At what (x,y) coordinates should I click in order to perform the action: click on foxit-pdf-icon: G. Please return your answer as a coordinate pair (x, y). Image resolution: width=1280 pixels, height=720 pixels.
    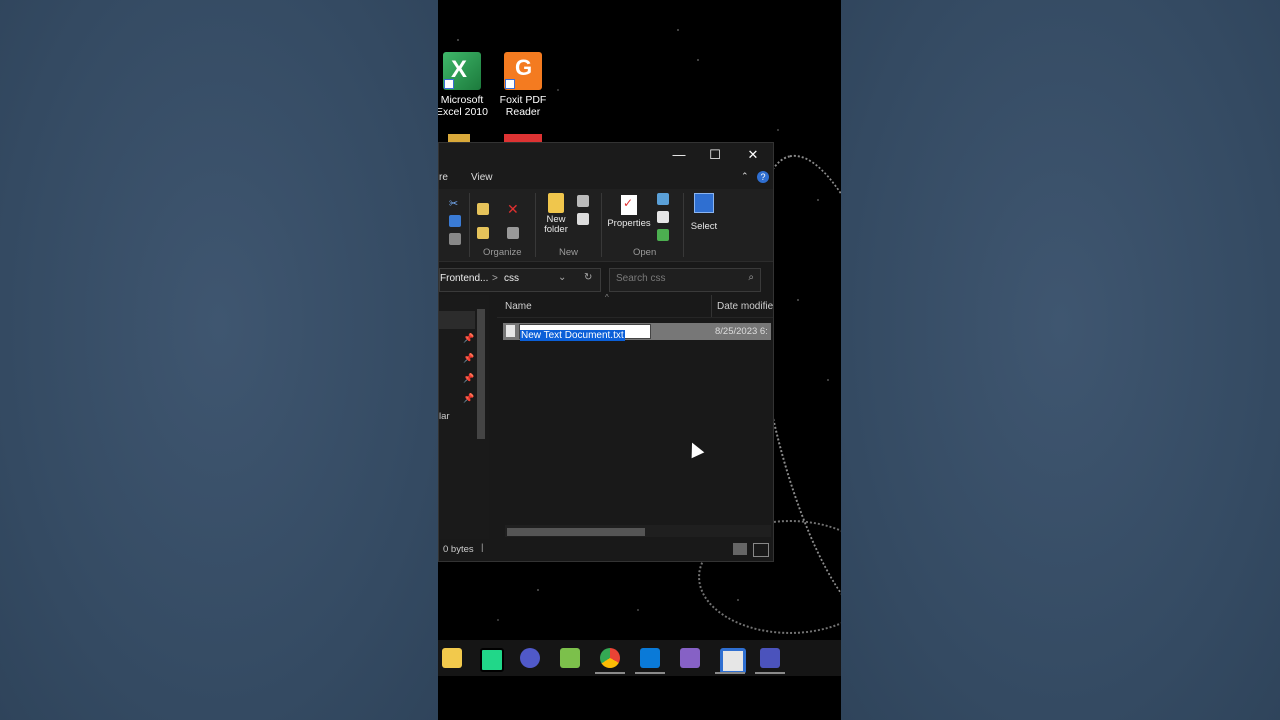
    Looking at the image, I should click on (523, 71).